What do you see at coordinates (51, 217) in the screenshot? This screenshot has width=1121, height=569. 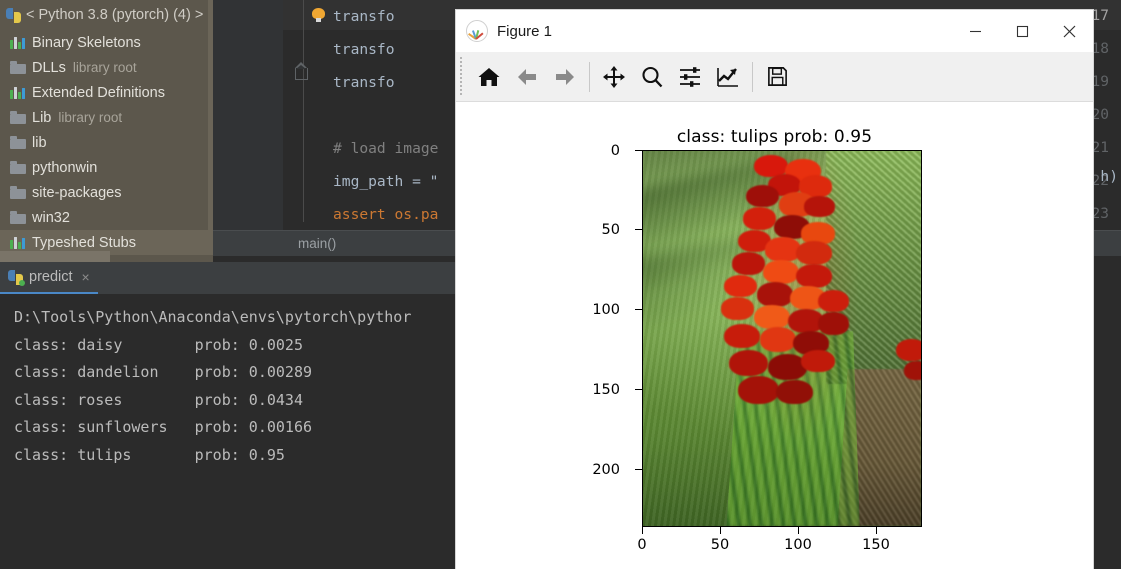 I see `sidebar-item-label: win32` at bounding box center [51, 217].